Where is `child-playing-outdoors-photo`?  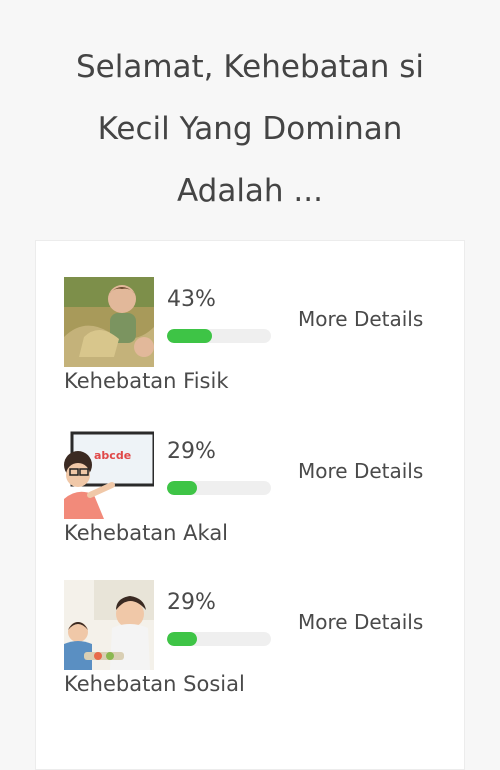
child-playing-outdoors-photo is located at coordinates (109, 322).